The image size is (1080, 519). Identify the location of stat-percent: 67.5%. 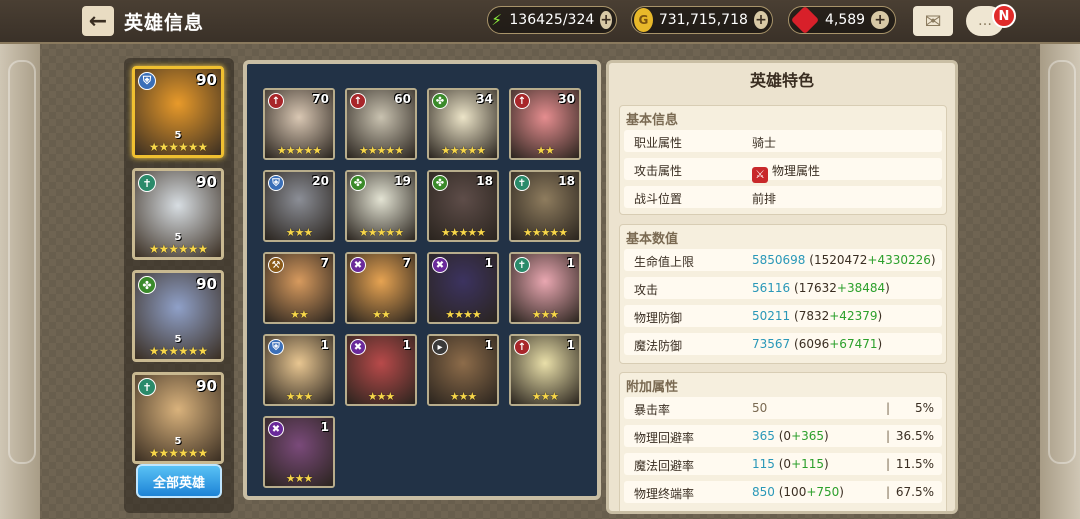
(914, 492).